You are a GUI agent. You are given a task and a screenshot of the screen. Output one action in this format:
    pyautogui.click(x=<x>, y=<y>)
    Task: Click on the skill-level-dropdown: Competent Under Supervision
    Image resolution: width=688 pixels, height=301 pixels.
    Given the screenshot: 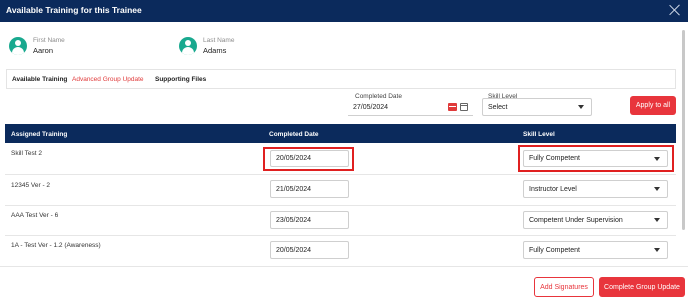 What is the action you would take?
    pyautogui.click(x=595, y=220)
    